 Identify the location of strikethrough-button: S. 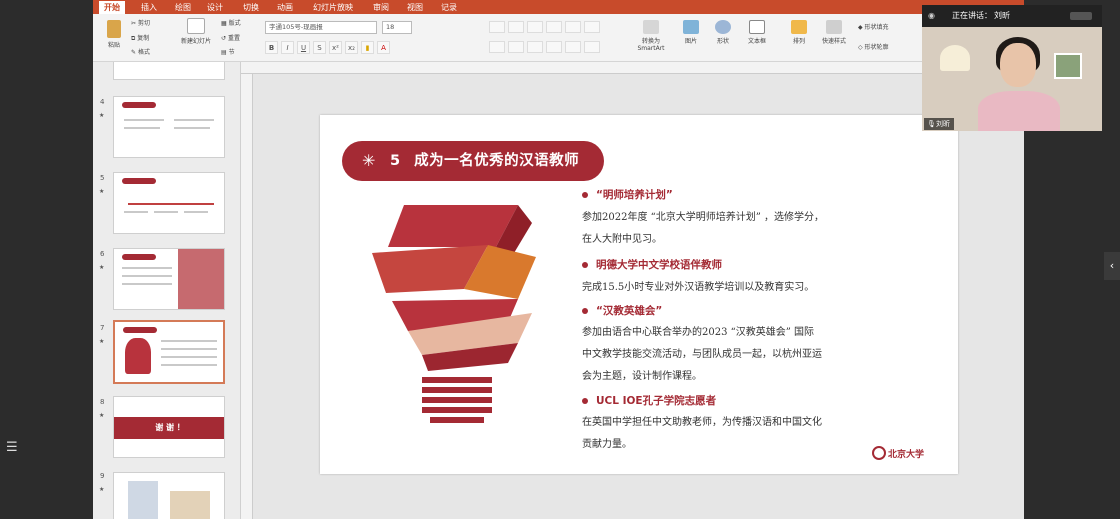
(319, 47).